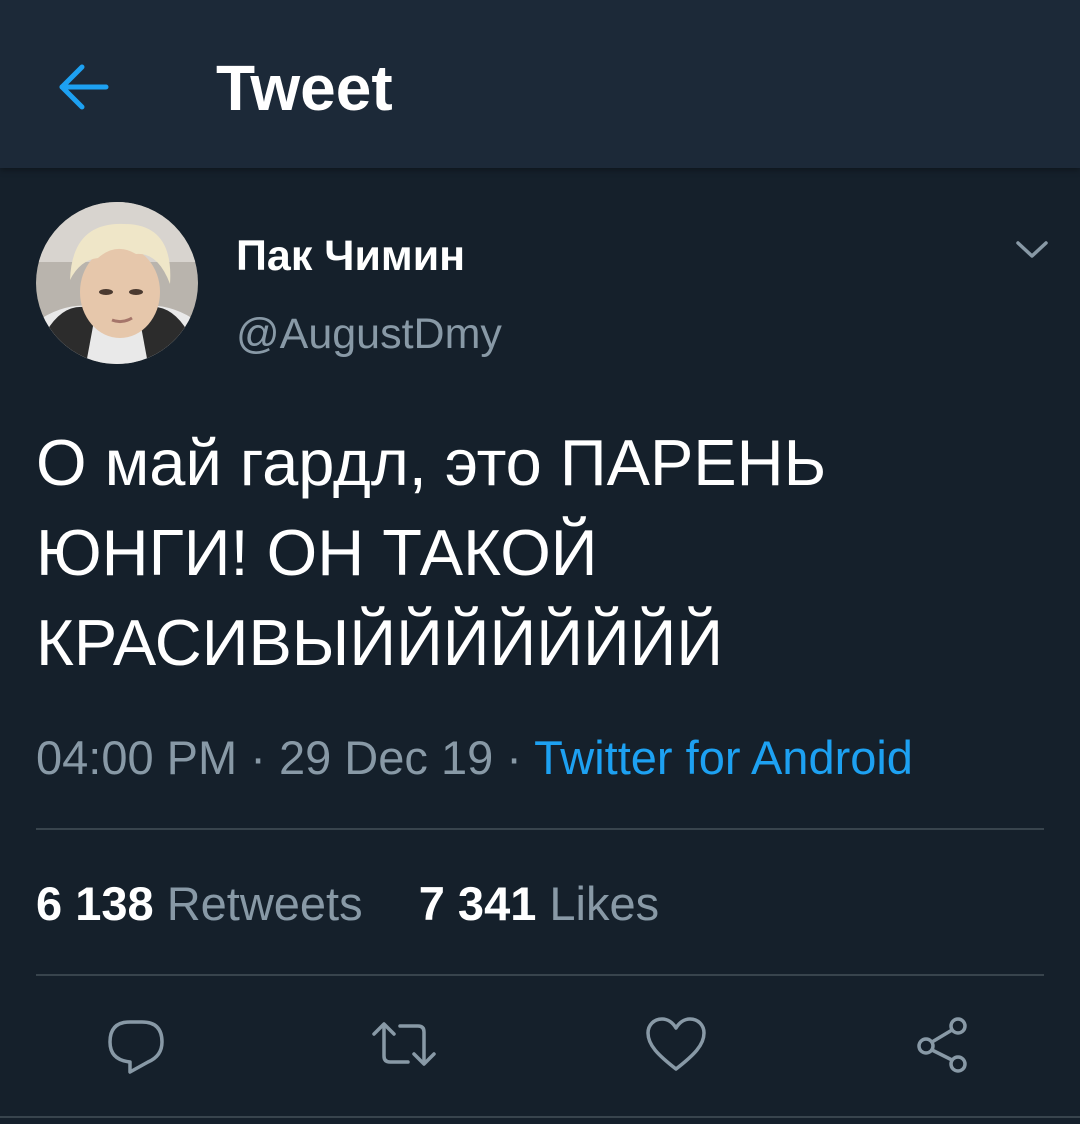  I want to click on retweets-count: 6 138, so click(95, 903).